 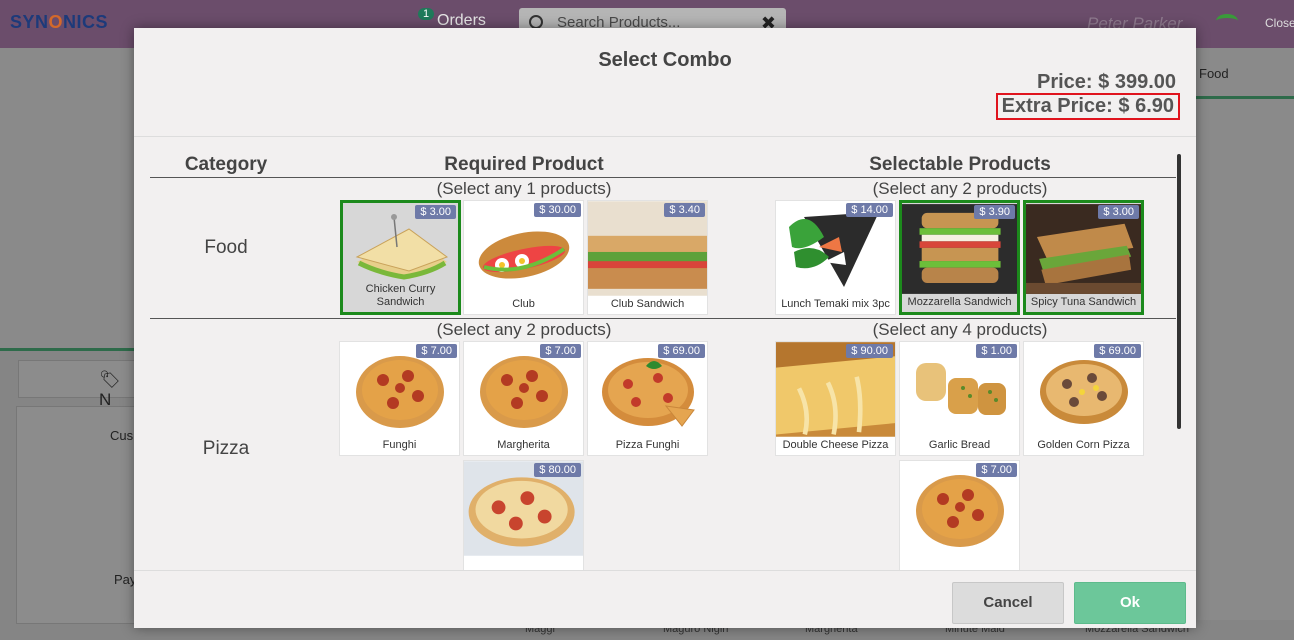 What do you see at coordinates (1083, 257) in the screenshot?
I see `product-card: $ 3.00 Spicy Tuna Sandwich` at bounding box center [1083, 257].